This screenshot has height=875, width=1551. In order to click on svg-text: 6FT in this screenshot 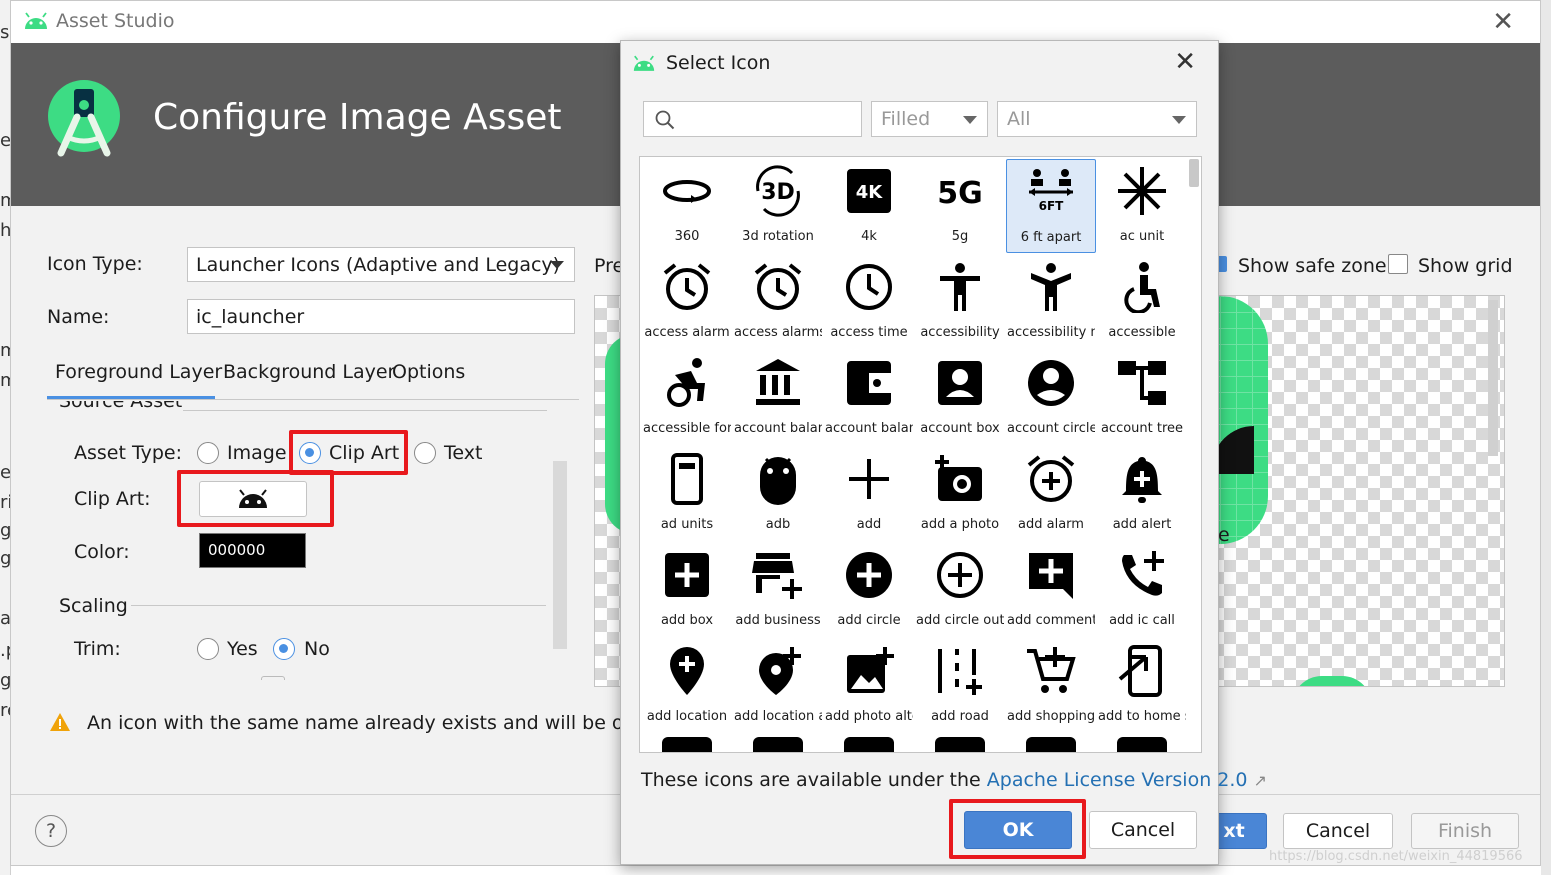, I will do `click(1052, 206)`.